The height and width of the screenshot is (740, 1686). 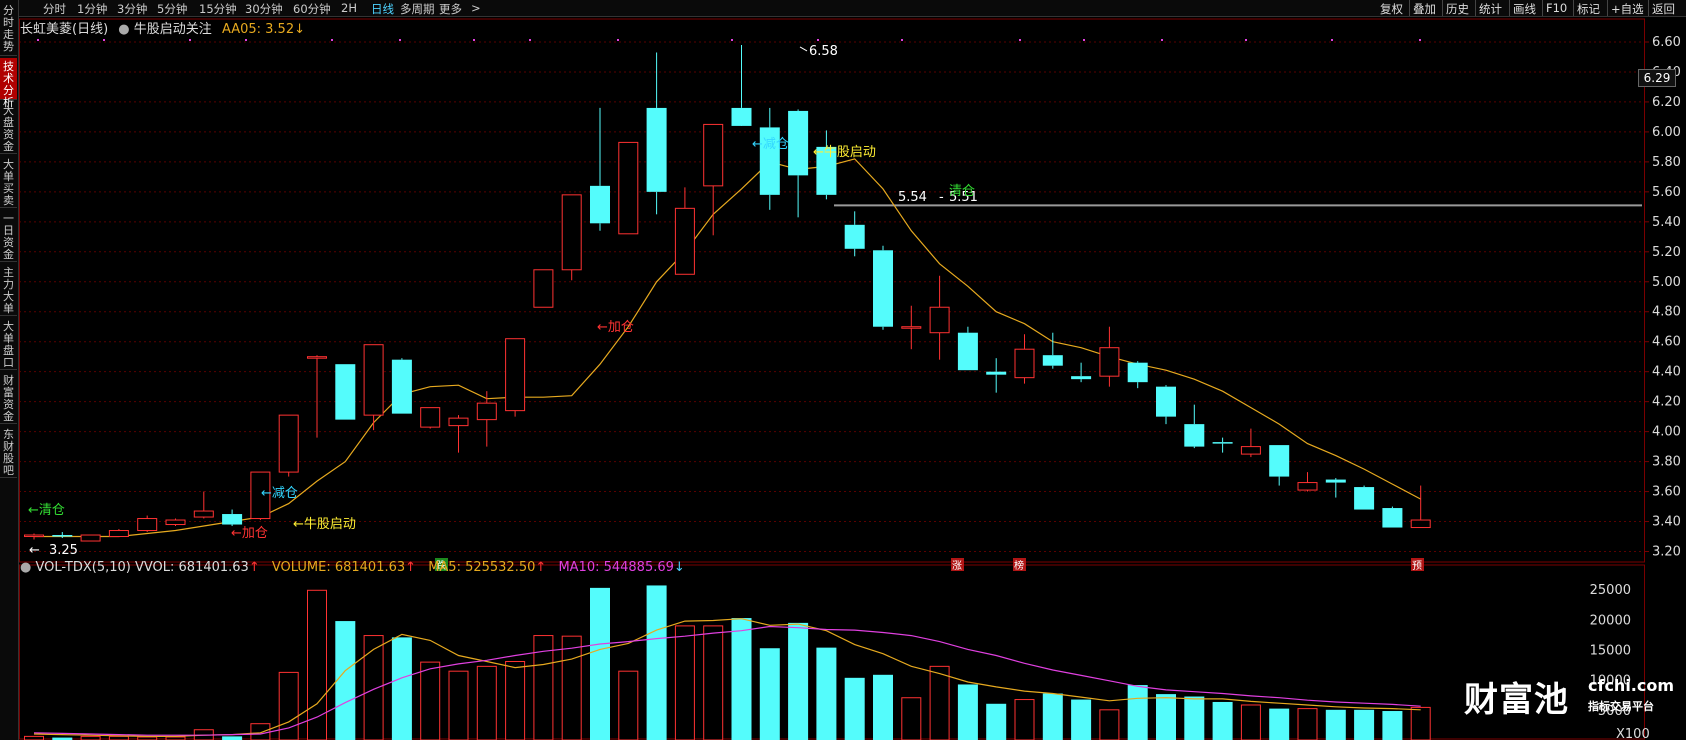 What do you see at coordinates (82, 567) in the screenshot?
I see `volume-indicator-name: VOL-TDX(5,10)` at bounding box center [82, 567].